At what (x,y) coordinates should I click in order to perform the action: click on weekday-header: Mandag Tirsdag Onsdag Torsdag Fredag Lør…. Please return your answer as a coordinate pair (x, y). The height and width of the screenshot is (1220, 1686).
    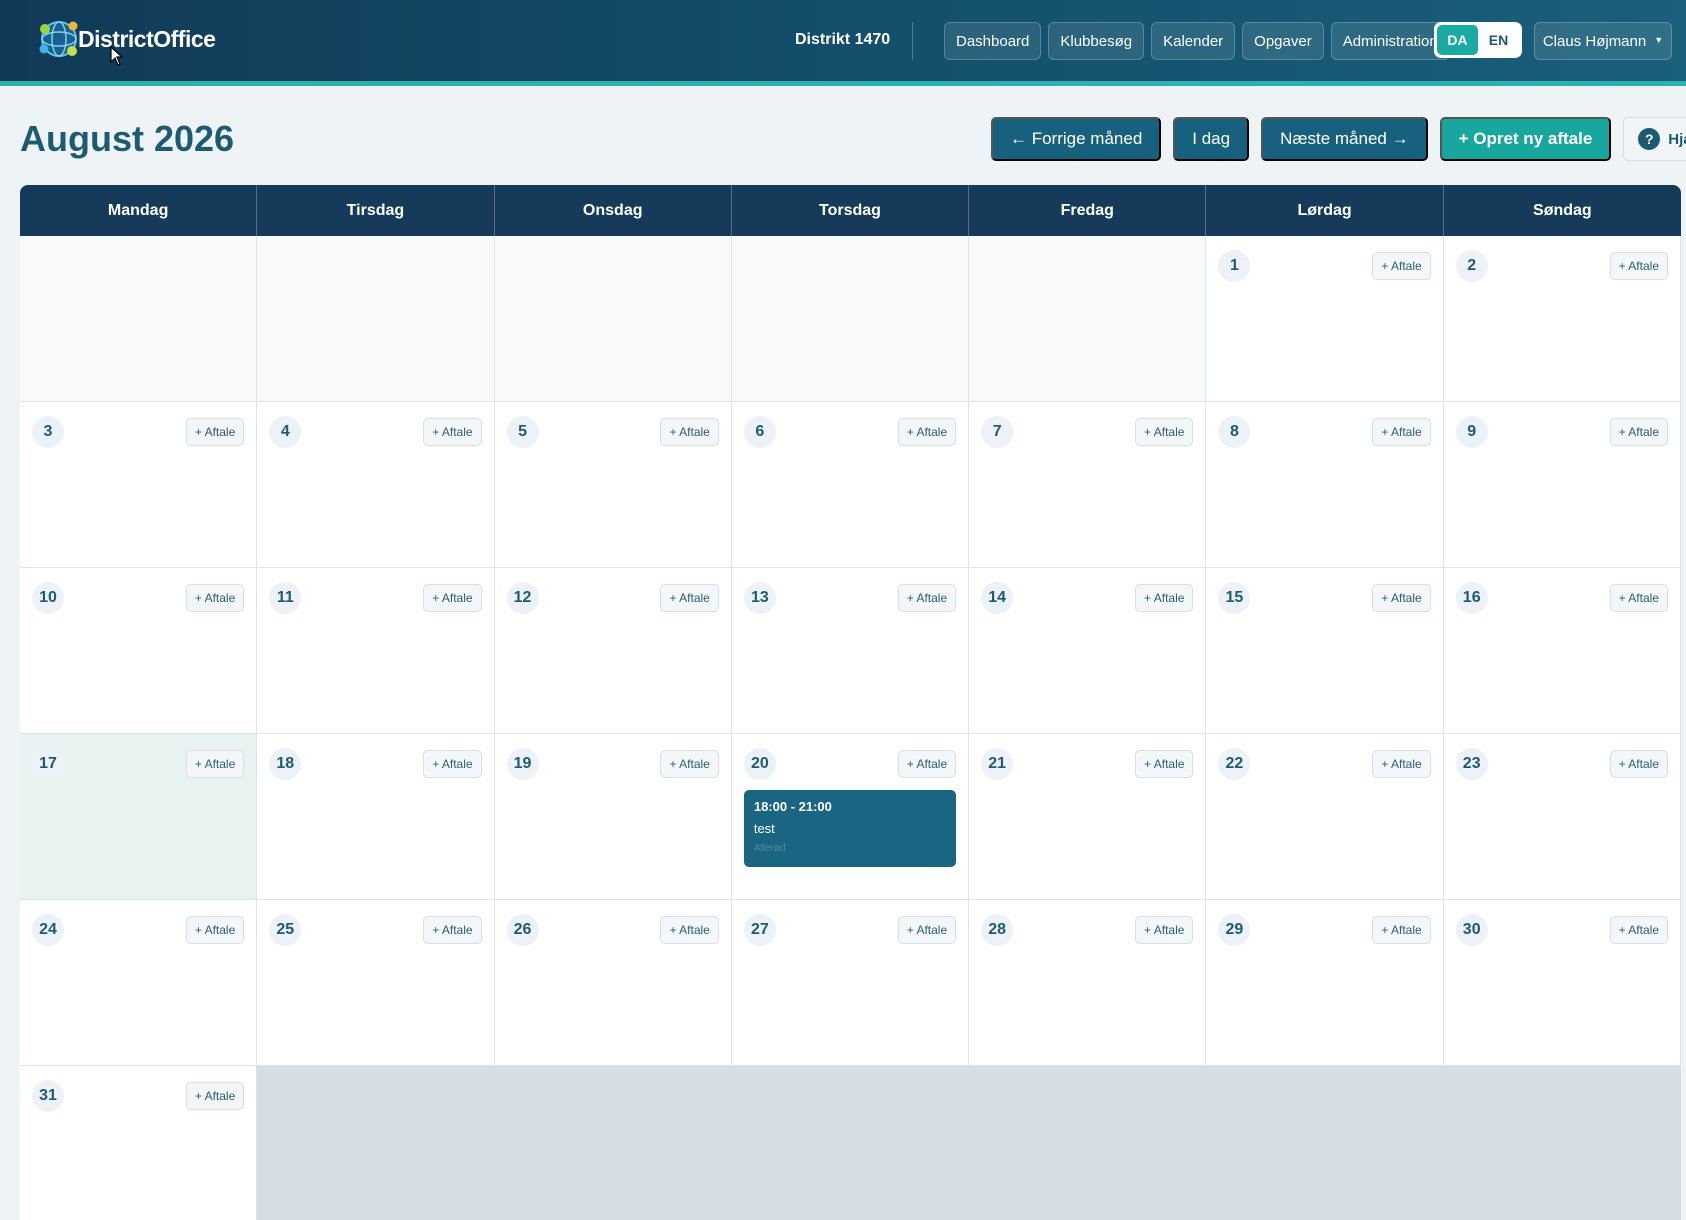
    Looking at the image, I should click on (850, 210).